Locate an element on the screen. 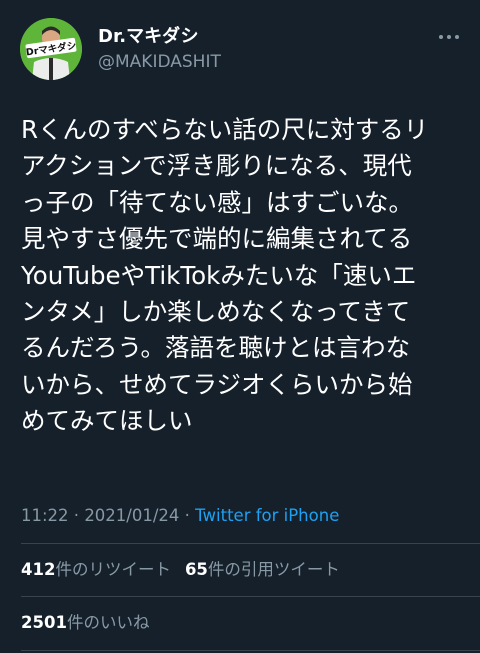 This screenshot has height=653, width=480. tweet-source-link: Twitter for iPhone is located at coordinates (267, 515).